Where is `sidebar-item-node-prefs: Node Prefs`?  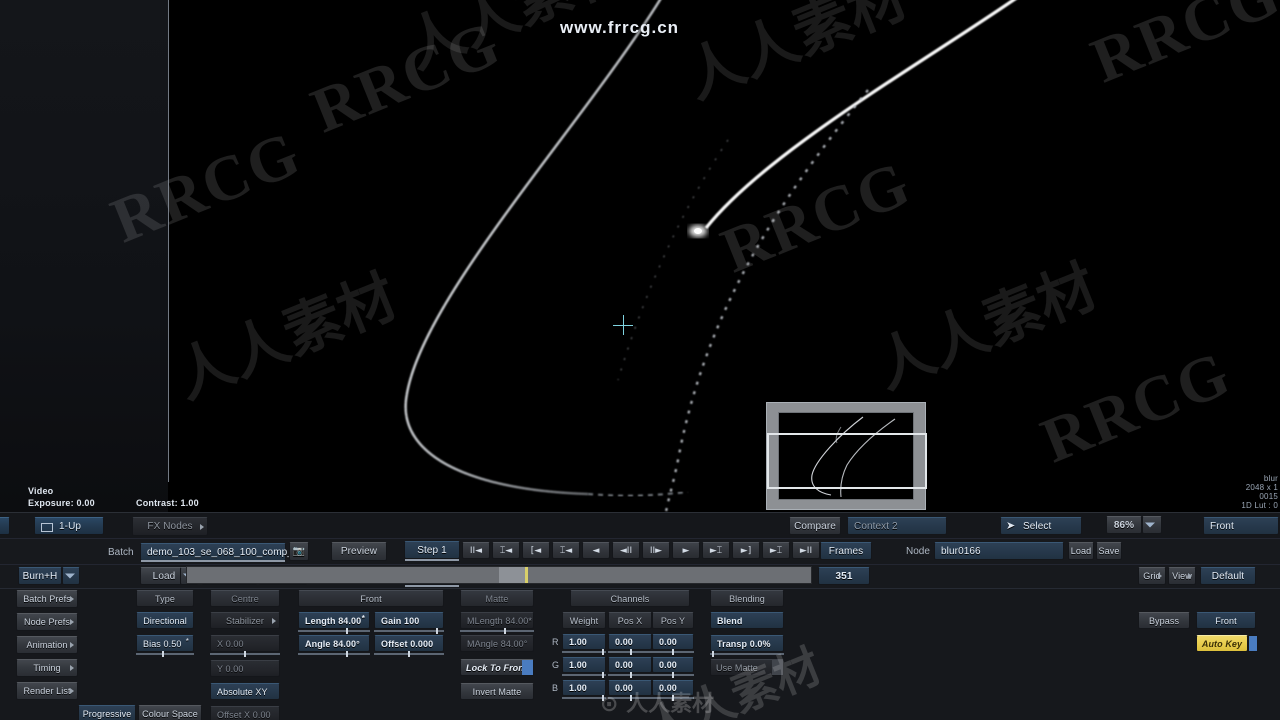 sidebar-item-node-prefs: Node Prefs is located at coordinates (47, 622).